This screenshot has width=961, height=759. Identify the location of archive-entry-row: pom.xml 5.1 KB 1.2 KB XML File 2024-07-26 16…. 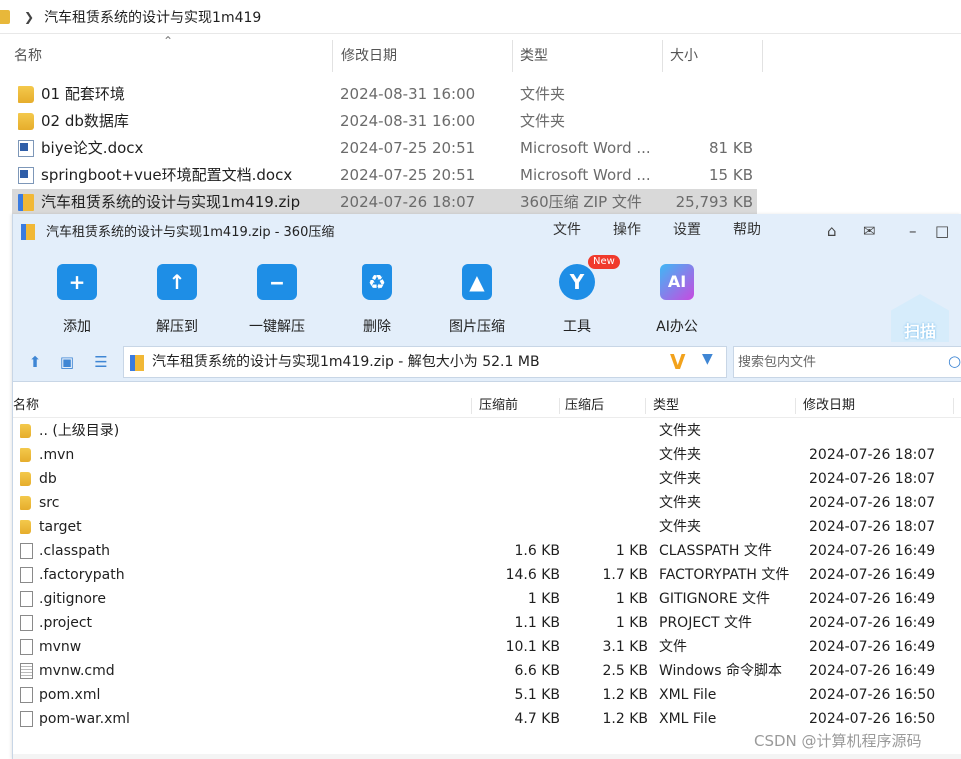
(487, 695).